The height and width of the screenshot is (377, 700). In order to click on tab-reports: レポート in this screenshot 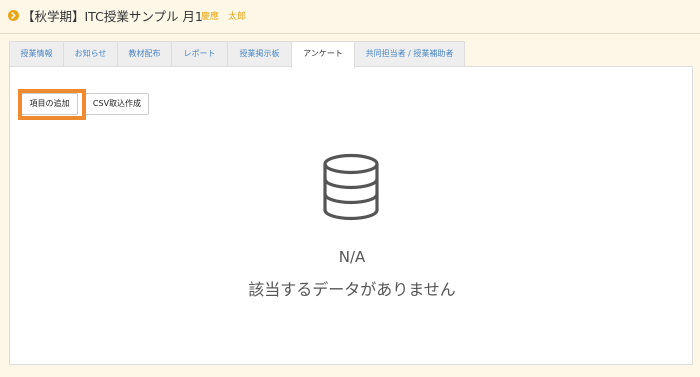, I will do `click(199, 53)`.